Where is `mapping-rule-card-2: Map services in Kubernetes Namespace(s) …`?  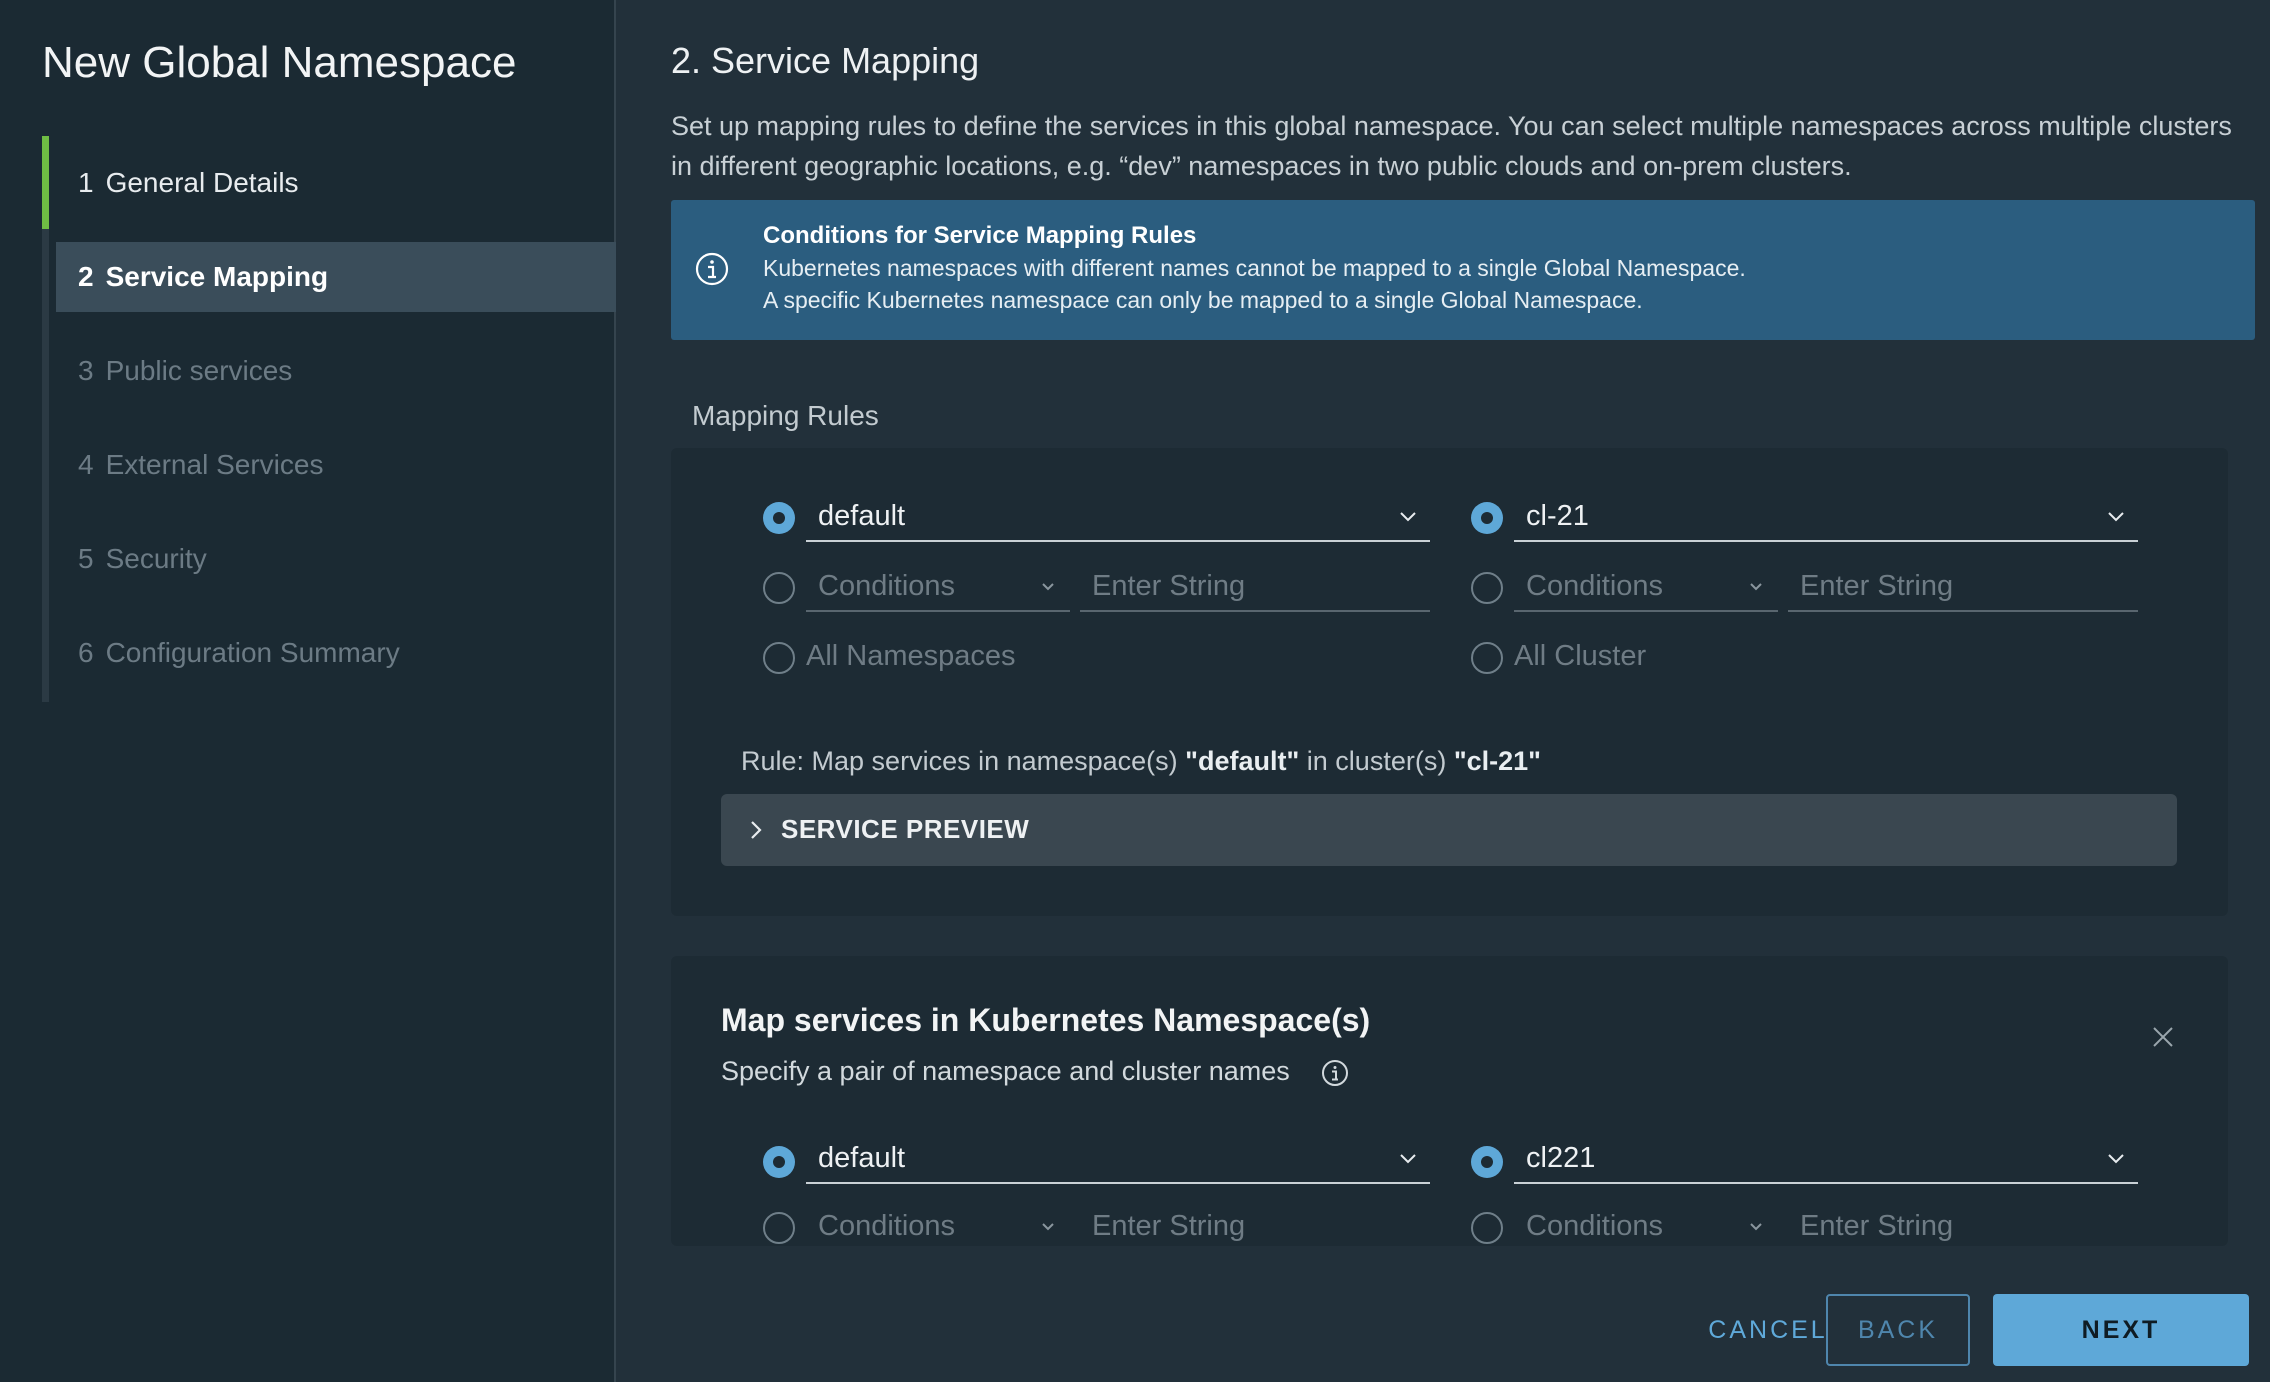
mapping-rule-card-2: Map services in Kubernetes Namespace(s) … is located at coordinates (1449, 1101).